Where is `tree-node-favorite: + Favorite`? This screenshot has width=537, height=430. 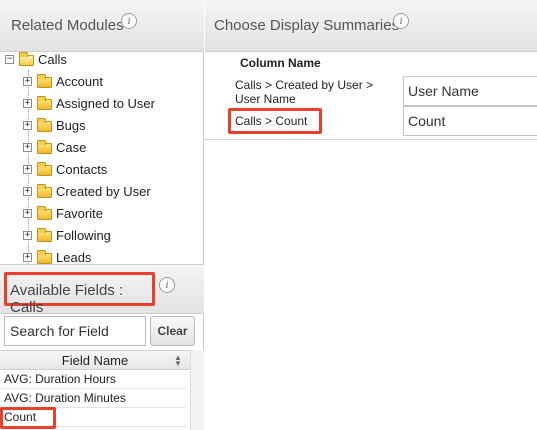 tree-node-favorite: + Favorite is located at coordinates (102, 214).